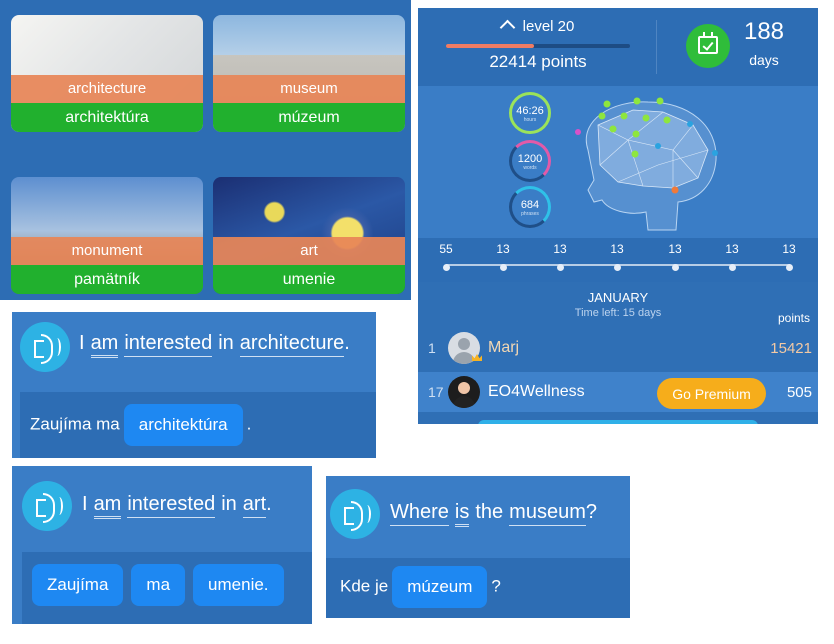 The height and width of the screenshot is (644, 834). Describe the element at coordinates (75, 424) in the screenshot. I see `answer-text: Zaujíma ma` at that location.